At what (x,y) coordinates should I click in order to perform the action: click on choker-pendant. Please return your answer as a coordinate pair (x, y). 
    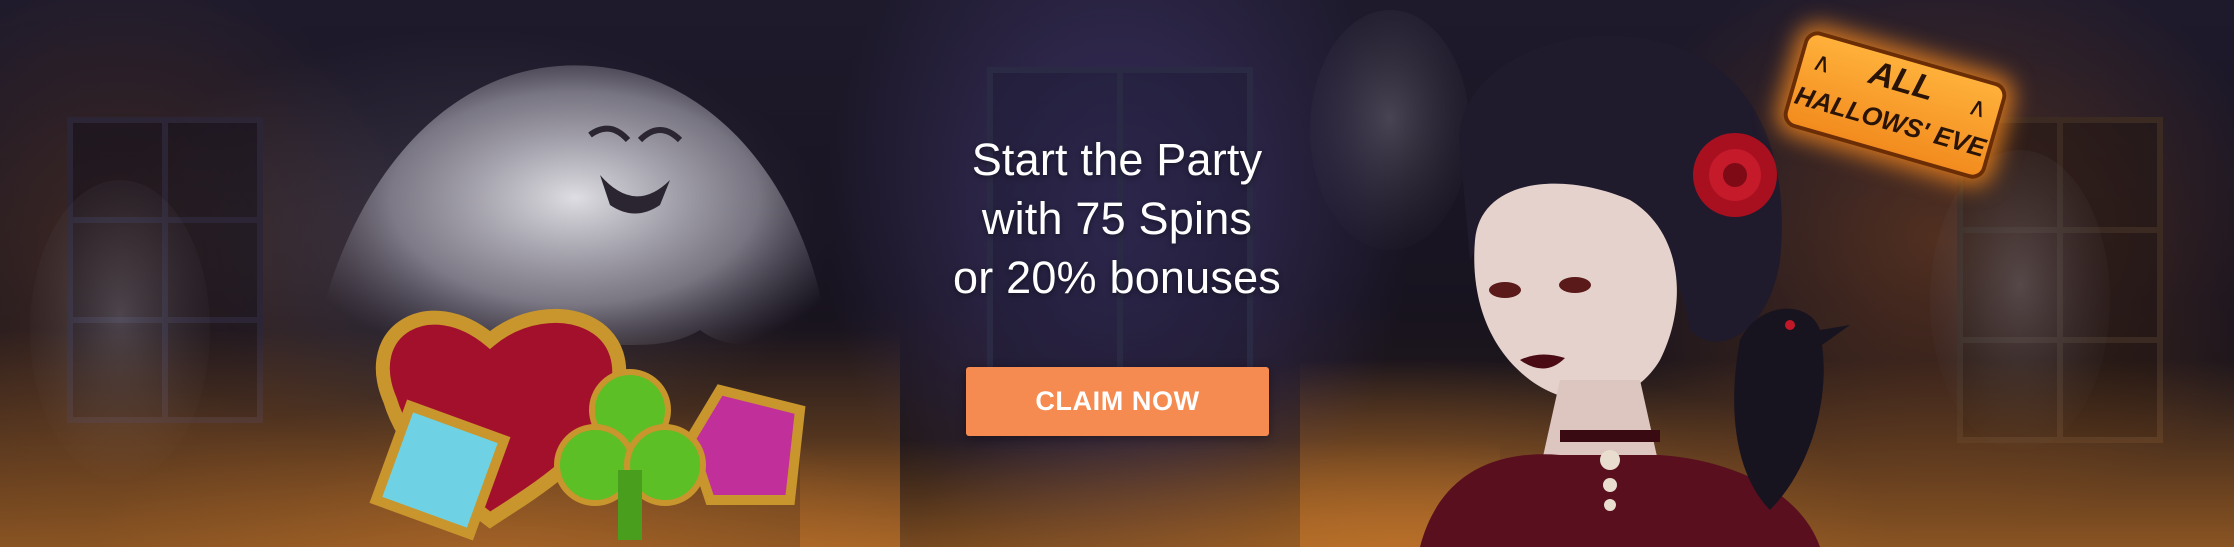
    Looking at the image, I should click on (1610, 460).